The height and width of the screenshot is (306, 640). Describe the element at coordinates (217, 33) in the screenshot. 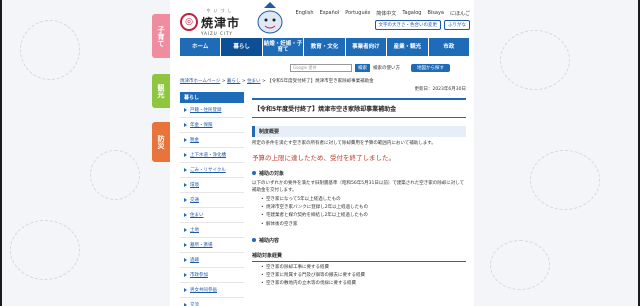

I see `logo-en: YAIZU CITY` at that location.